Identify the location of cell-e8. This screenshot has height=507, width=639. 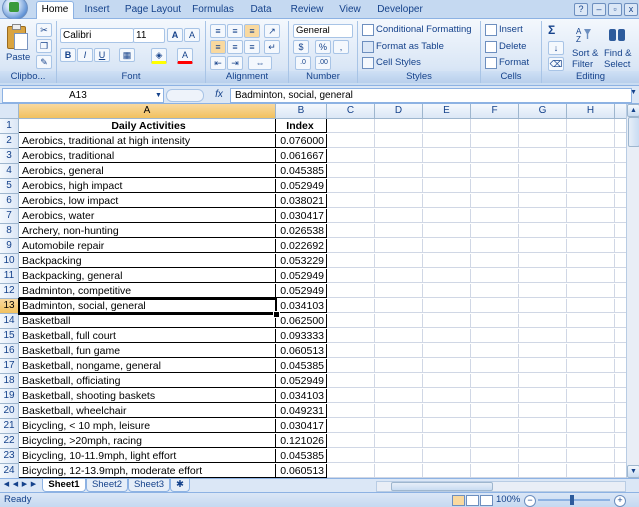
(447, 231).